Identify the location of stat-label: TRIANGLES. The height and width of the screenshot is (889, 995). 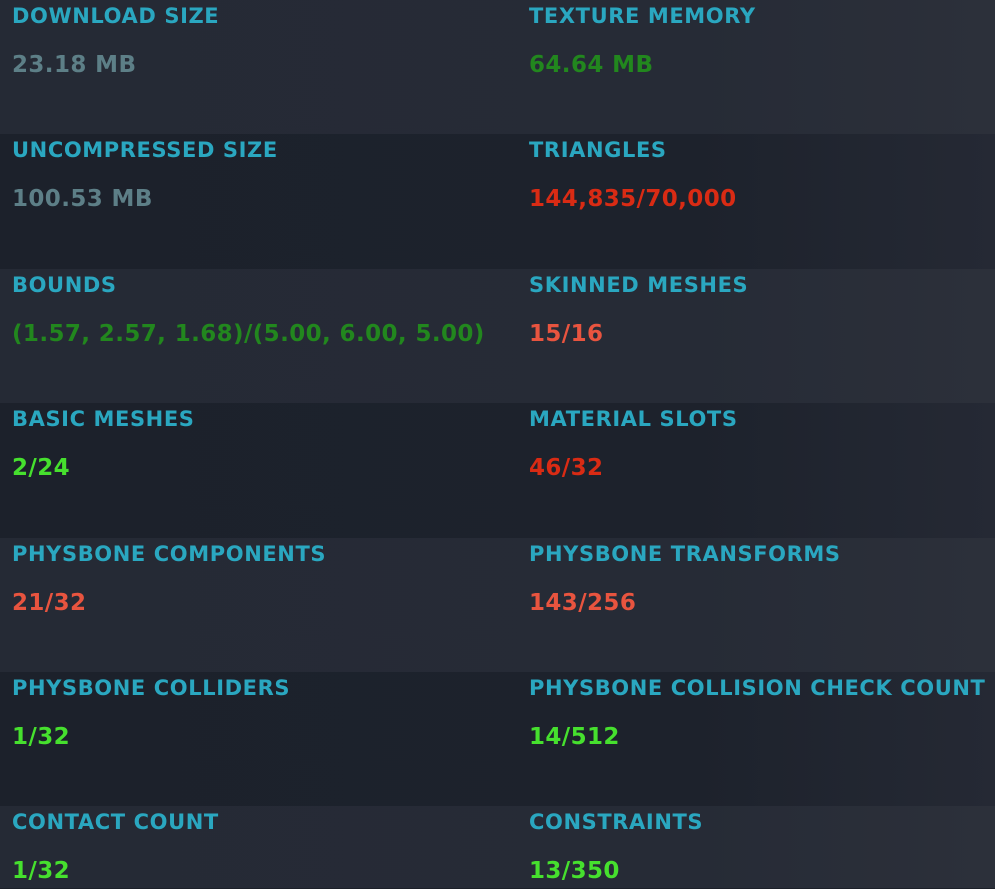
(598, 150).